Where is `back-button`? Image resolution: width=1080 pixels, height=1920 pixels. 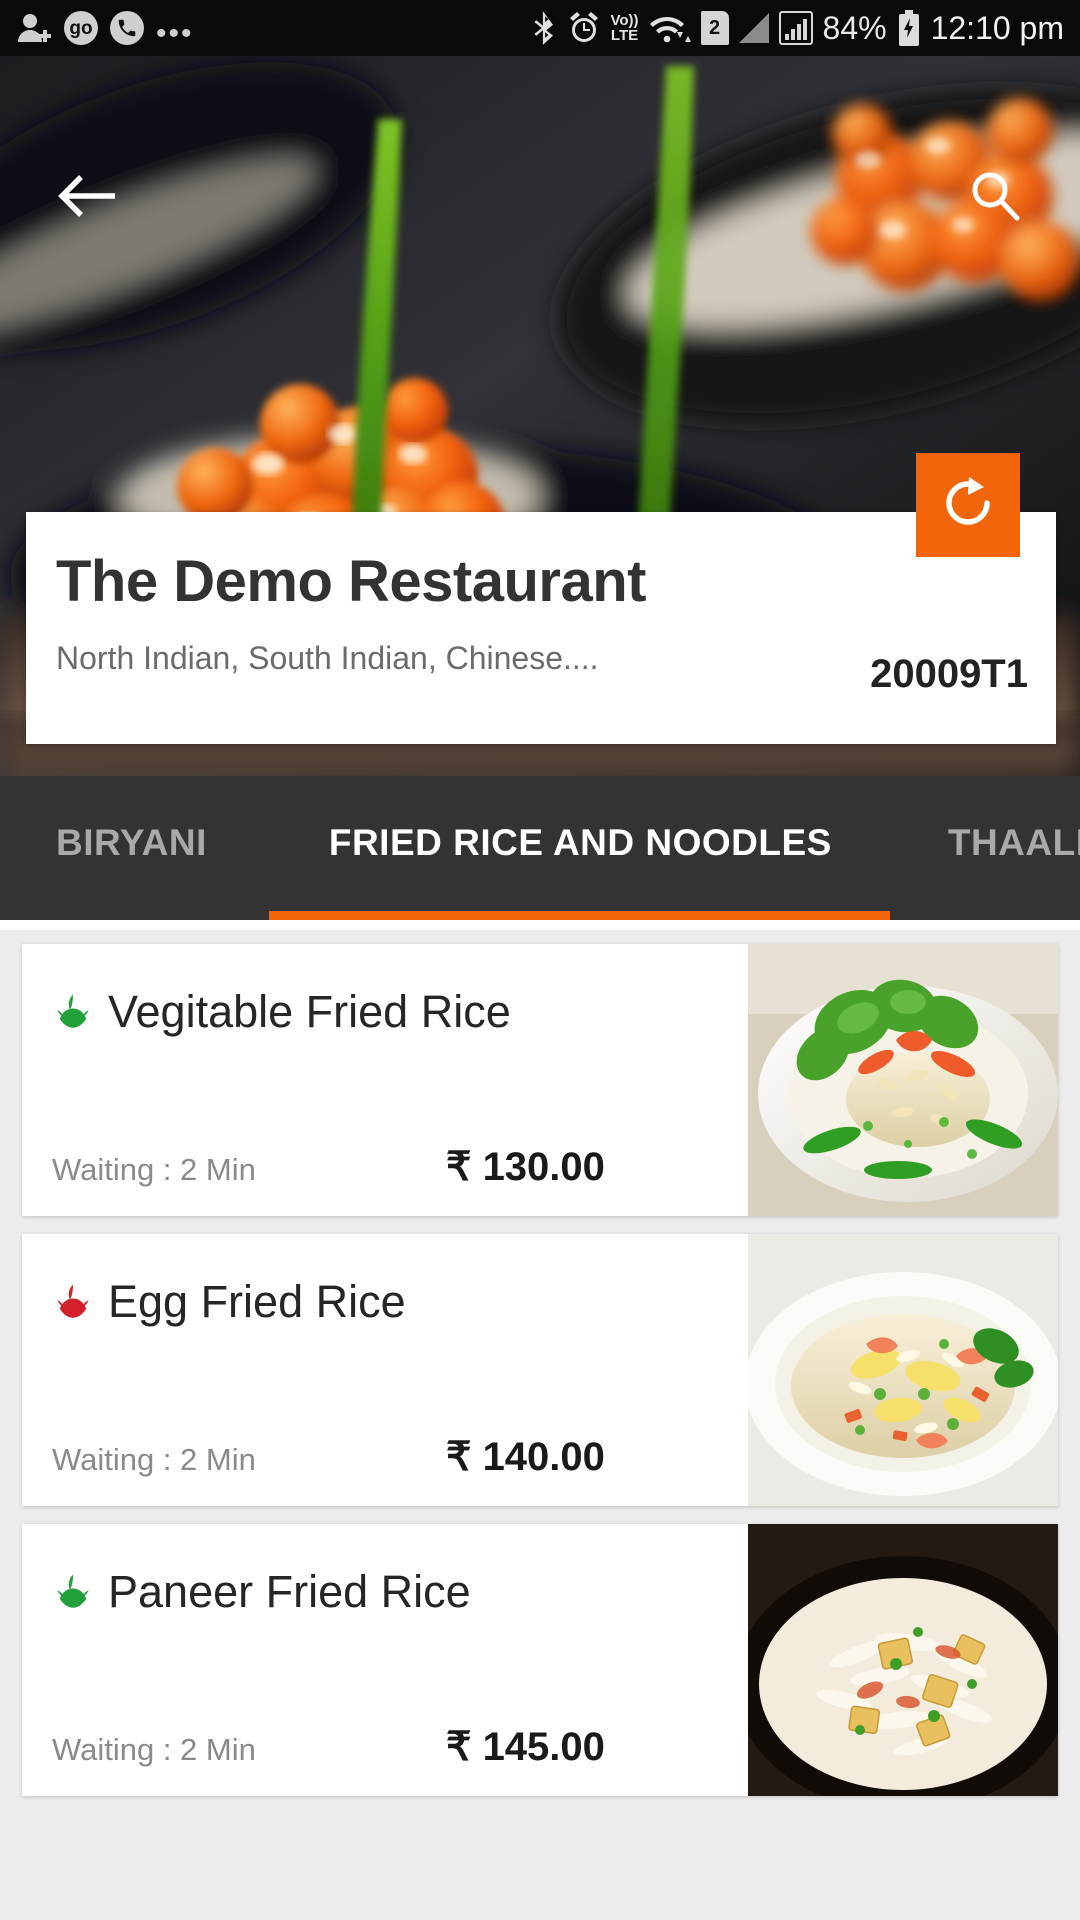
back-button is located at coordinates (88, 198).